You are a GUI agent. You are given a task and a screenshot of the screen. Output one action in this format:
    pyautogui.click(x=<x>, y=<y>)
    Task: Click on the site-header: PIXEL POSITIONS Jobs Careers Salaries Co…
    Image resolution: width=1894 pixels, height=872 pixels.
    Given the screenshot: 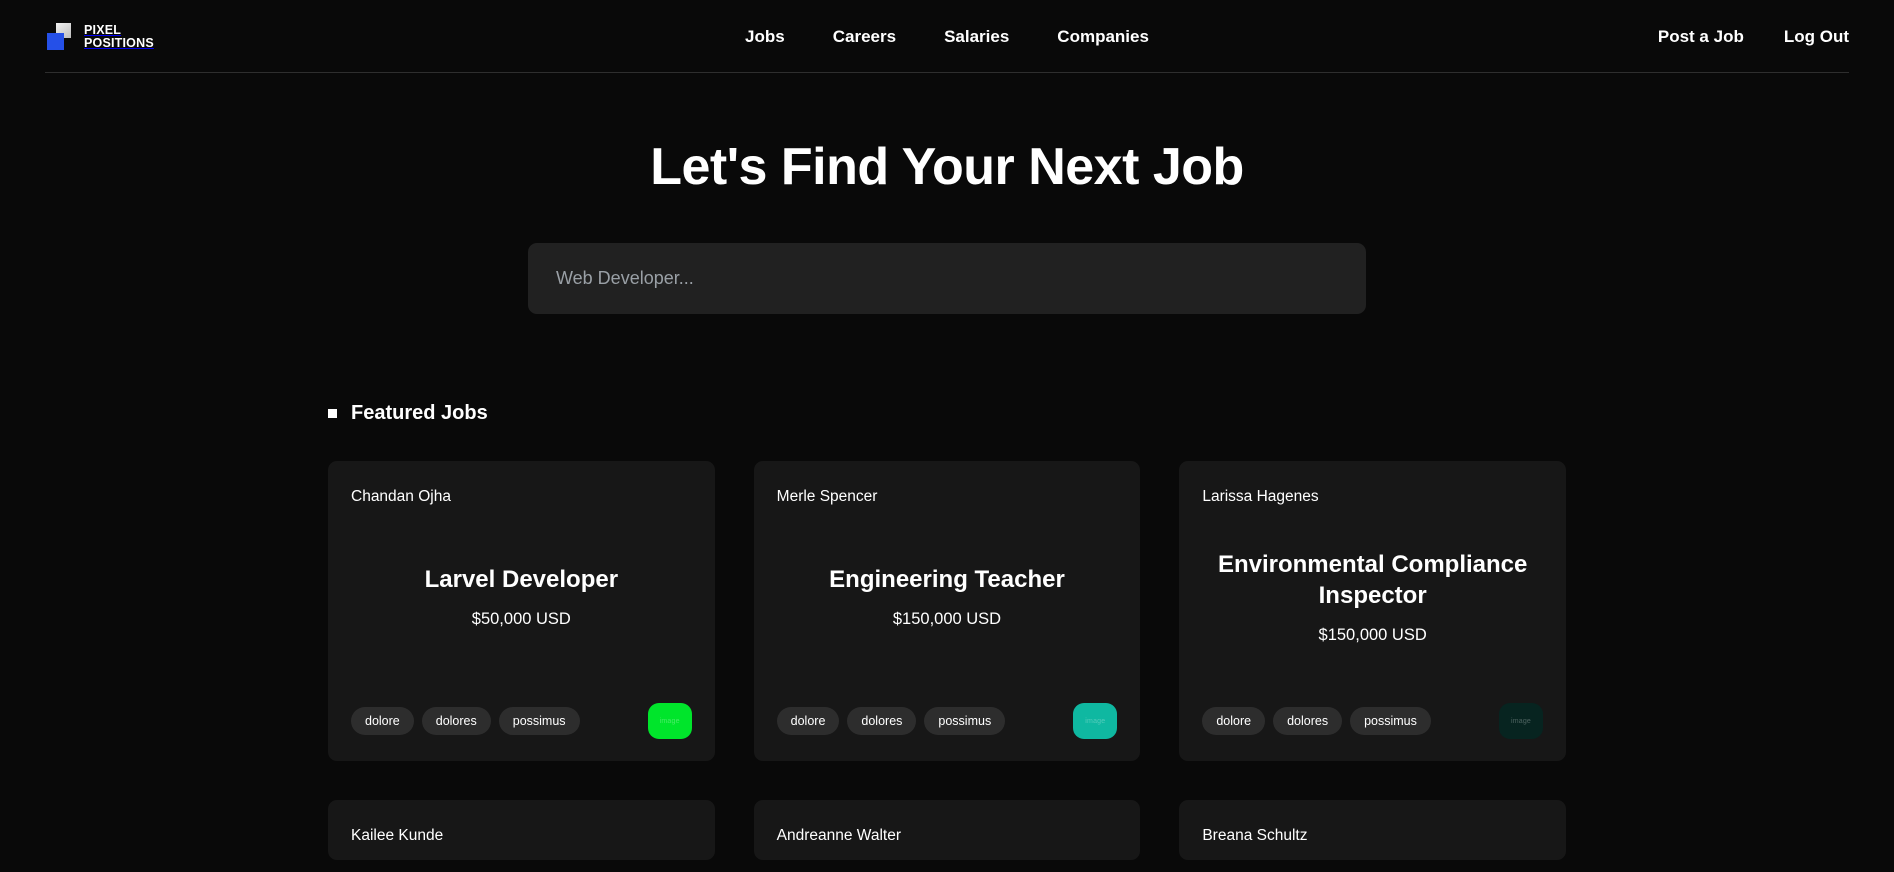 What is the action you would take?
    pyautogui.click(x=947, y=36)
    